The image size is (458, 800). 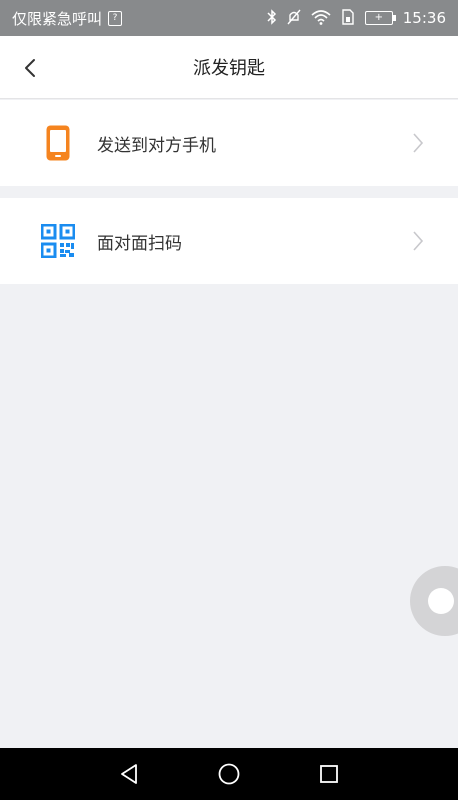 What do you see at coordinates (229, 241) in the screenshot?
I see `face-to-face-scan-option: 面对面扫码` at bounding box center [229, 241].